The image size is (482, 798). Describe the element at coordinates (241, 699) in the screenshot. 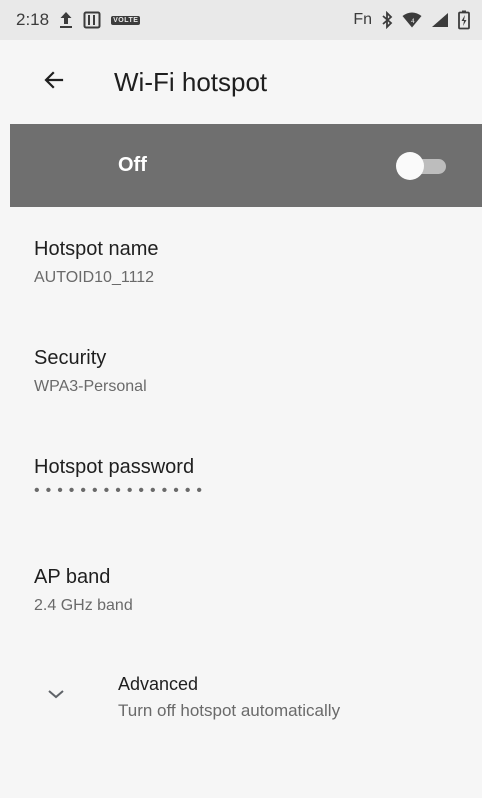

I see `advanced-section: Advanced Turn off hotspot automatically` at that location.